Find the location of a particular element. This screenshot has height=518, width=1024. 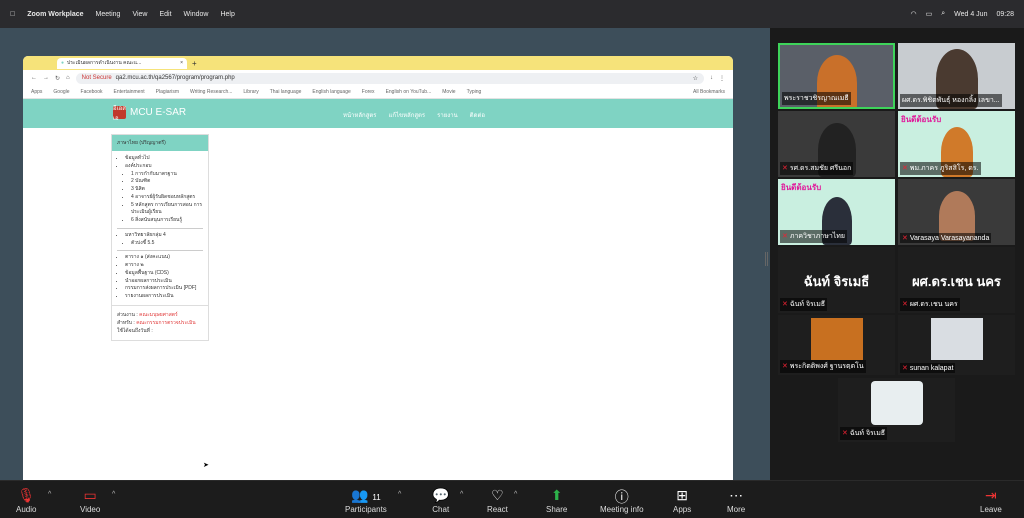

download-icon: ↓ is located at coordinates (711, 78).